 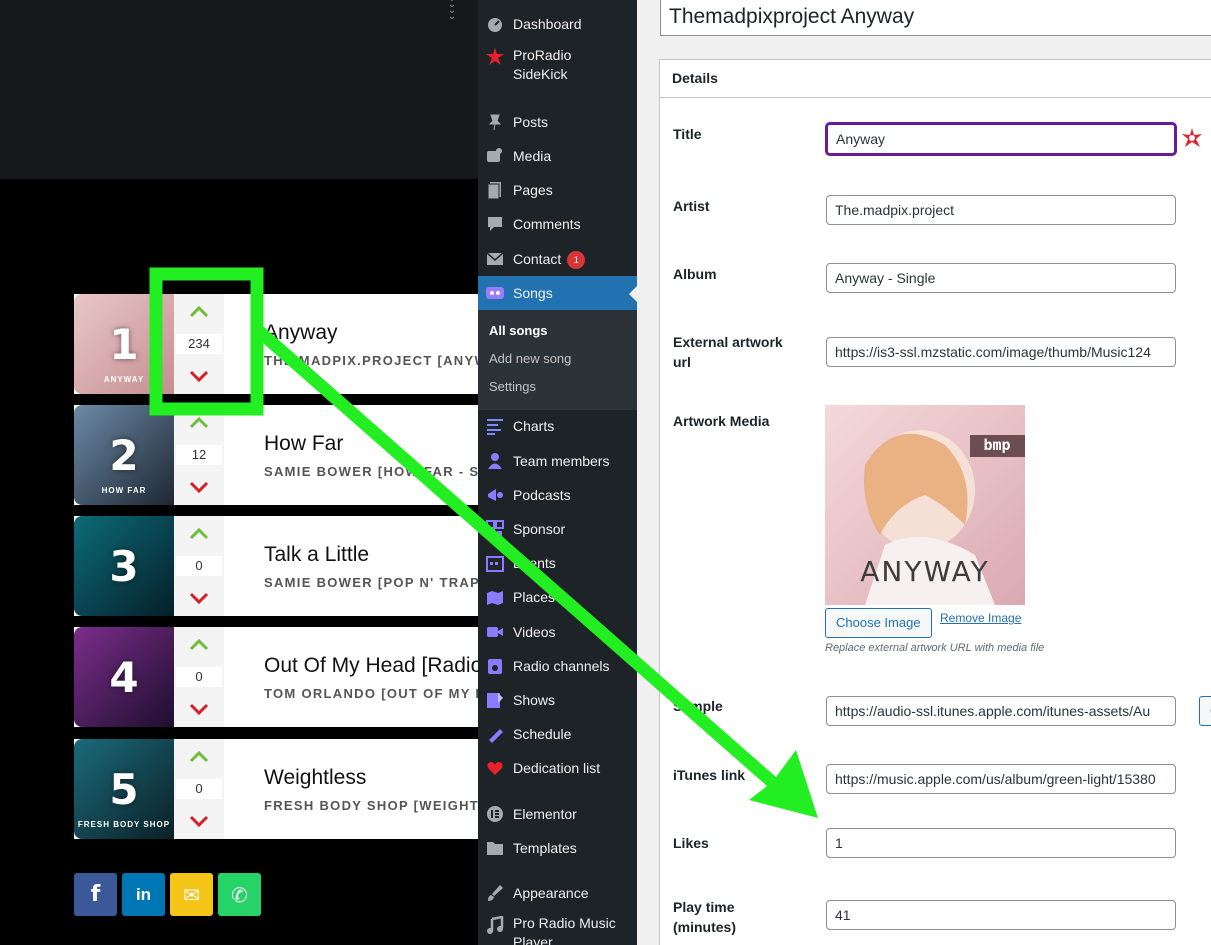 I want to click on artist-label: Artist, so click(x=691, y=206).